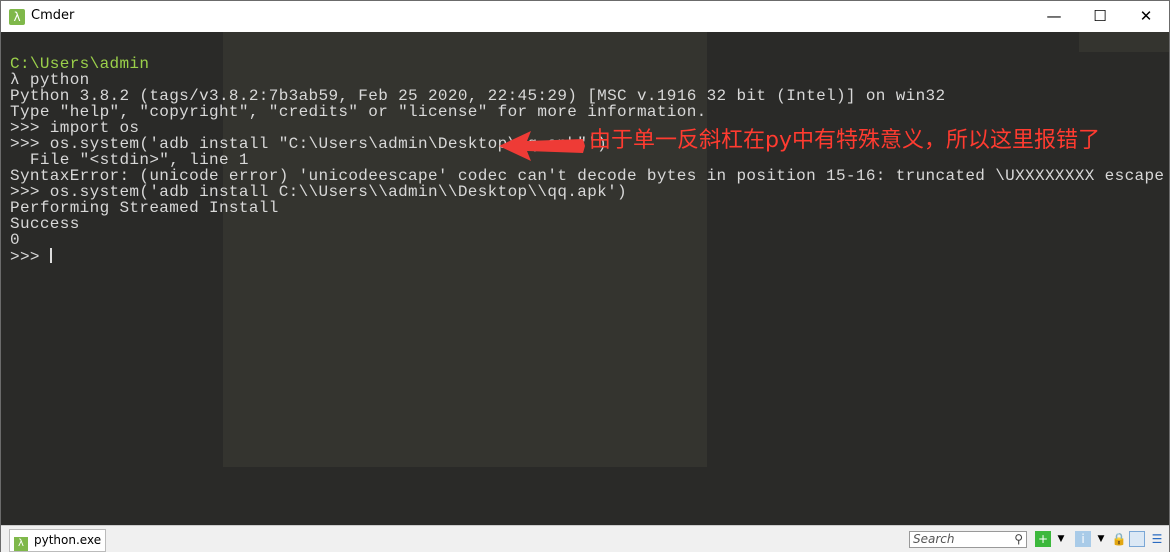  I want to click on split-view-icon, so click(1137, 539).